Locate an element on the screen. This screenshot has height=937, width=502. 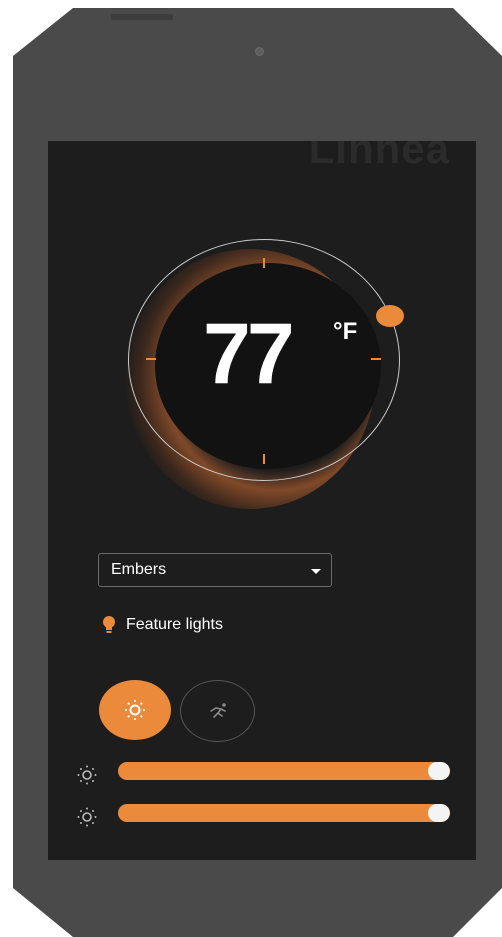
front-camera is located at coordinates (259, 51).